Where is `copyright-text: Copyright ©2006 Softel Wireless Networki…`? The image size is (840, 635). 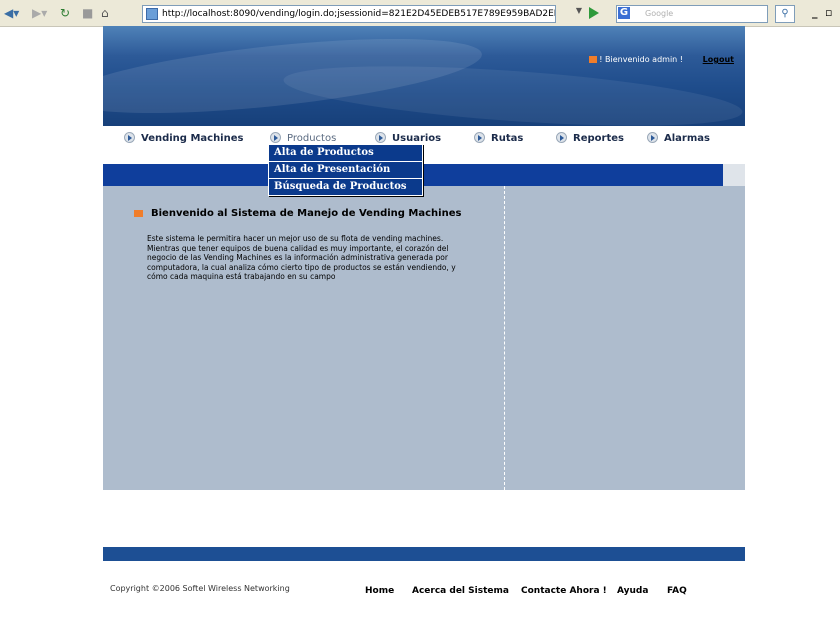
copyright-text: Copyright ©2006 Softel Wireless Networki… is located at coordinates (200, 588).